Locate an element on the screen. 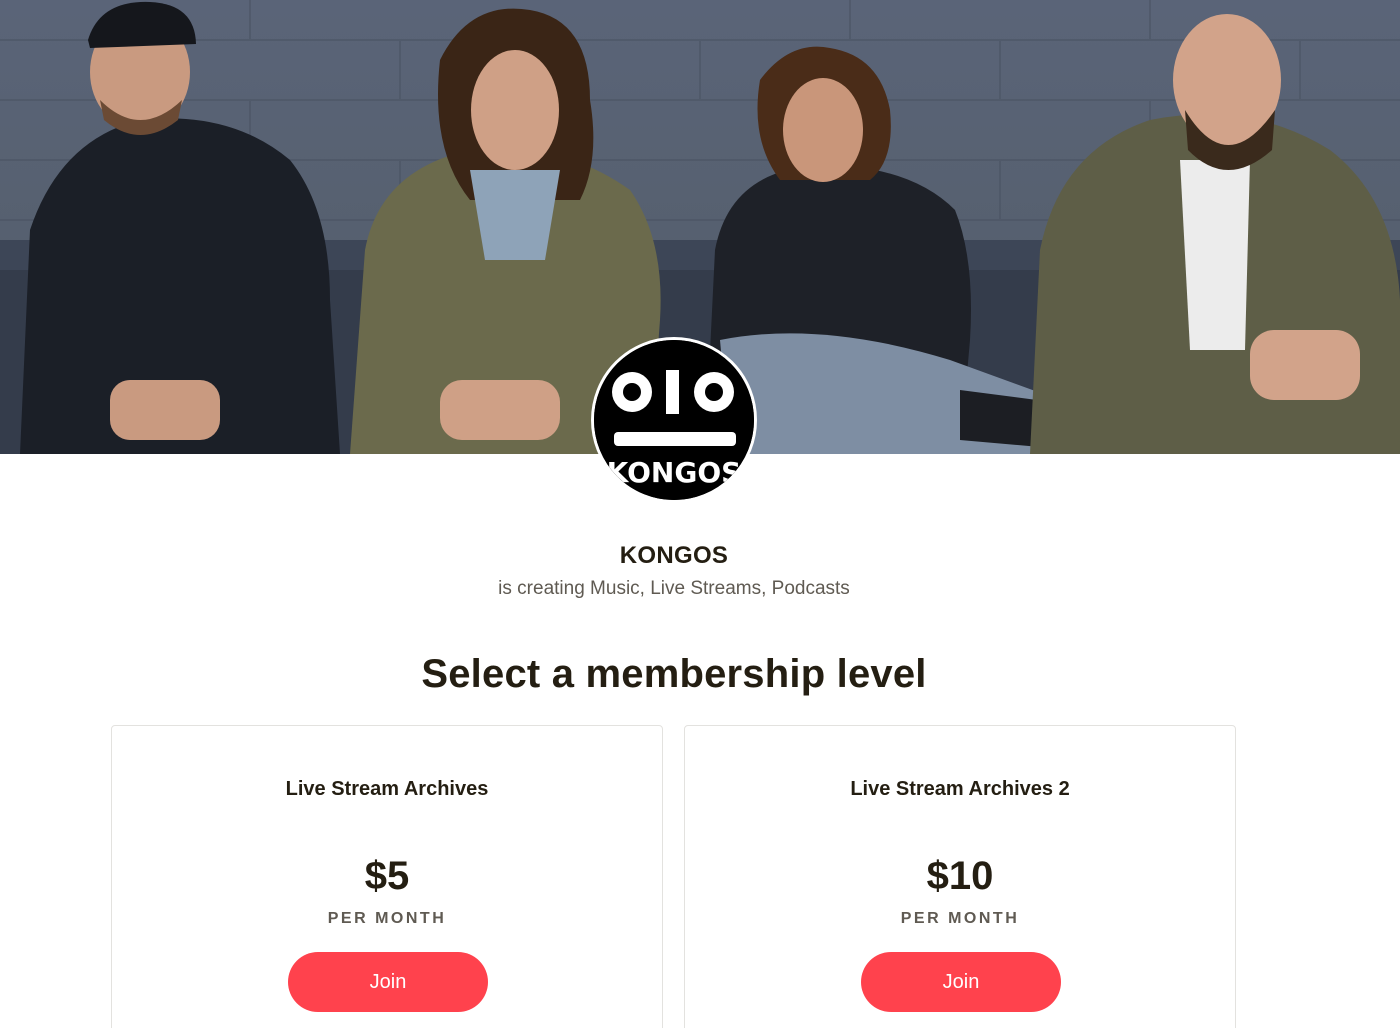  tier-card: Live Stream Archives $5 PER MONTH Join is located at coordinates (387, 876).